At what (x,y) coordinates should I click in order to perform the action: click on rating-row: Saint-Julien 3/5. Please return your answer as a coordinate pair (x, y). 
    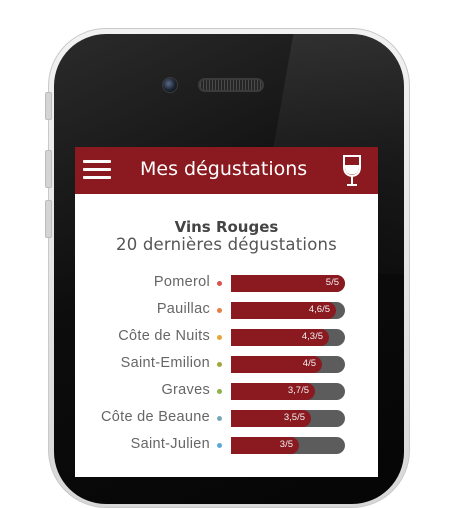
    Looking at the image, I should click on (226, 443).